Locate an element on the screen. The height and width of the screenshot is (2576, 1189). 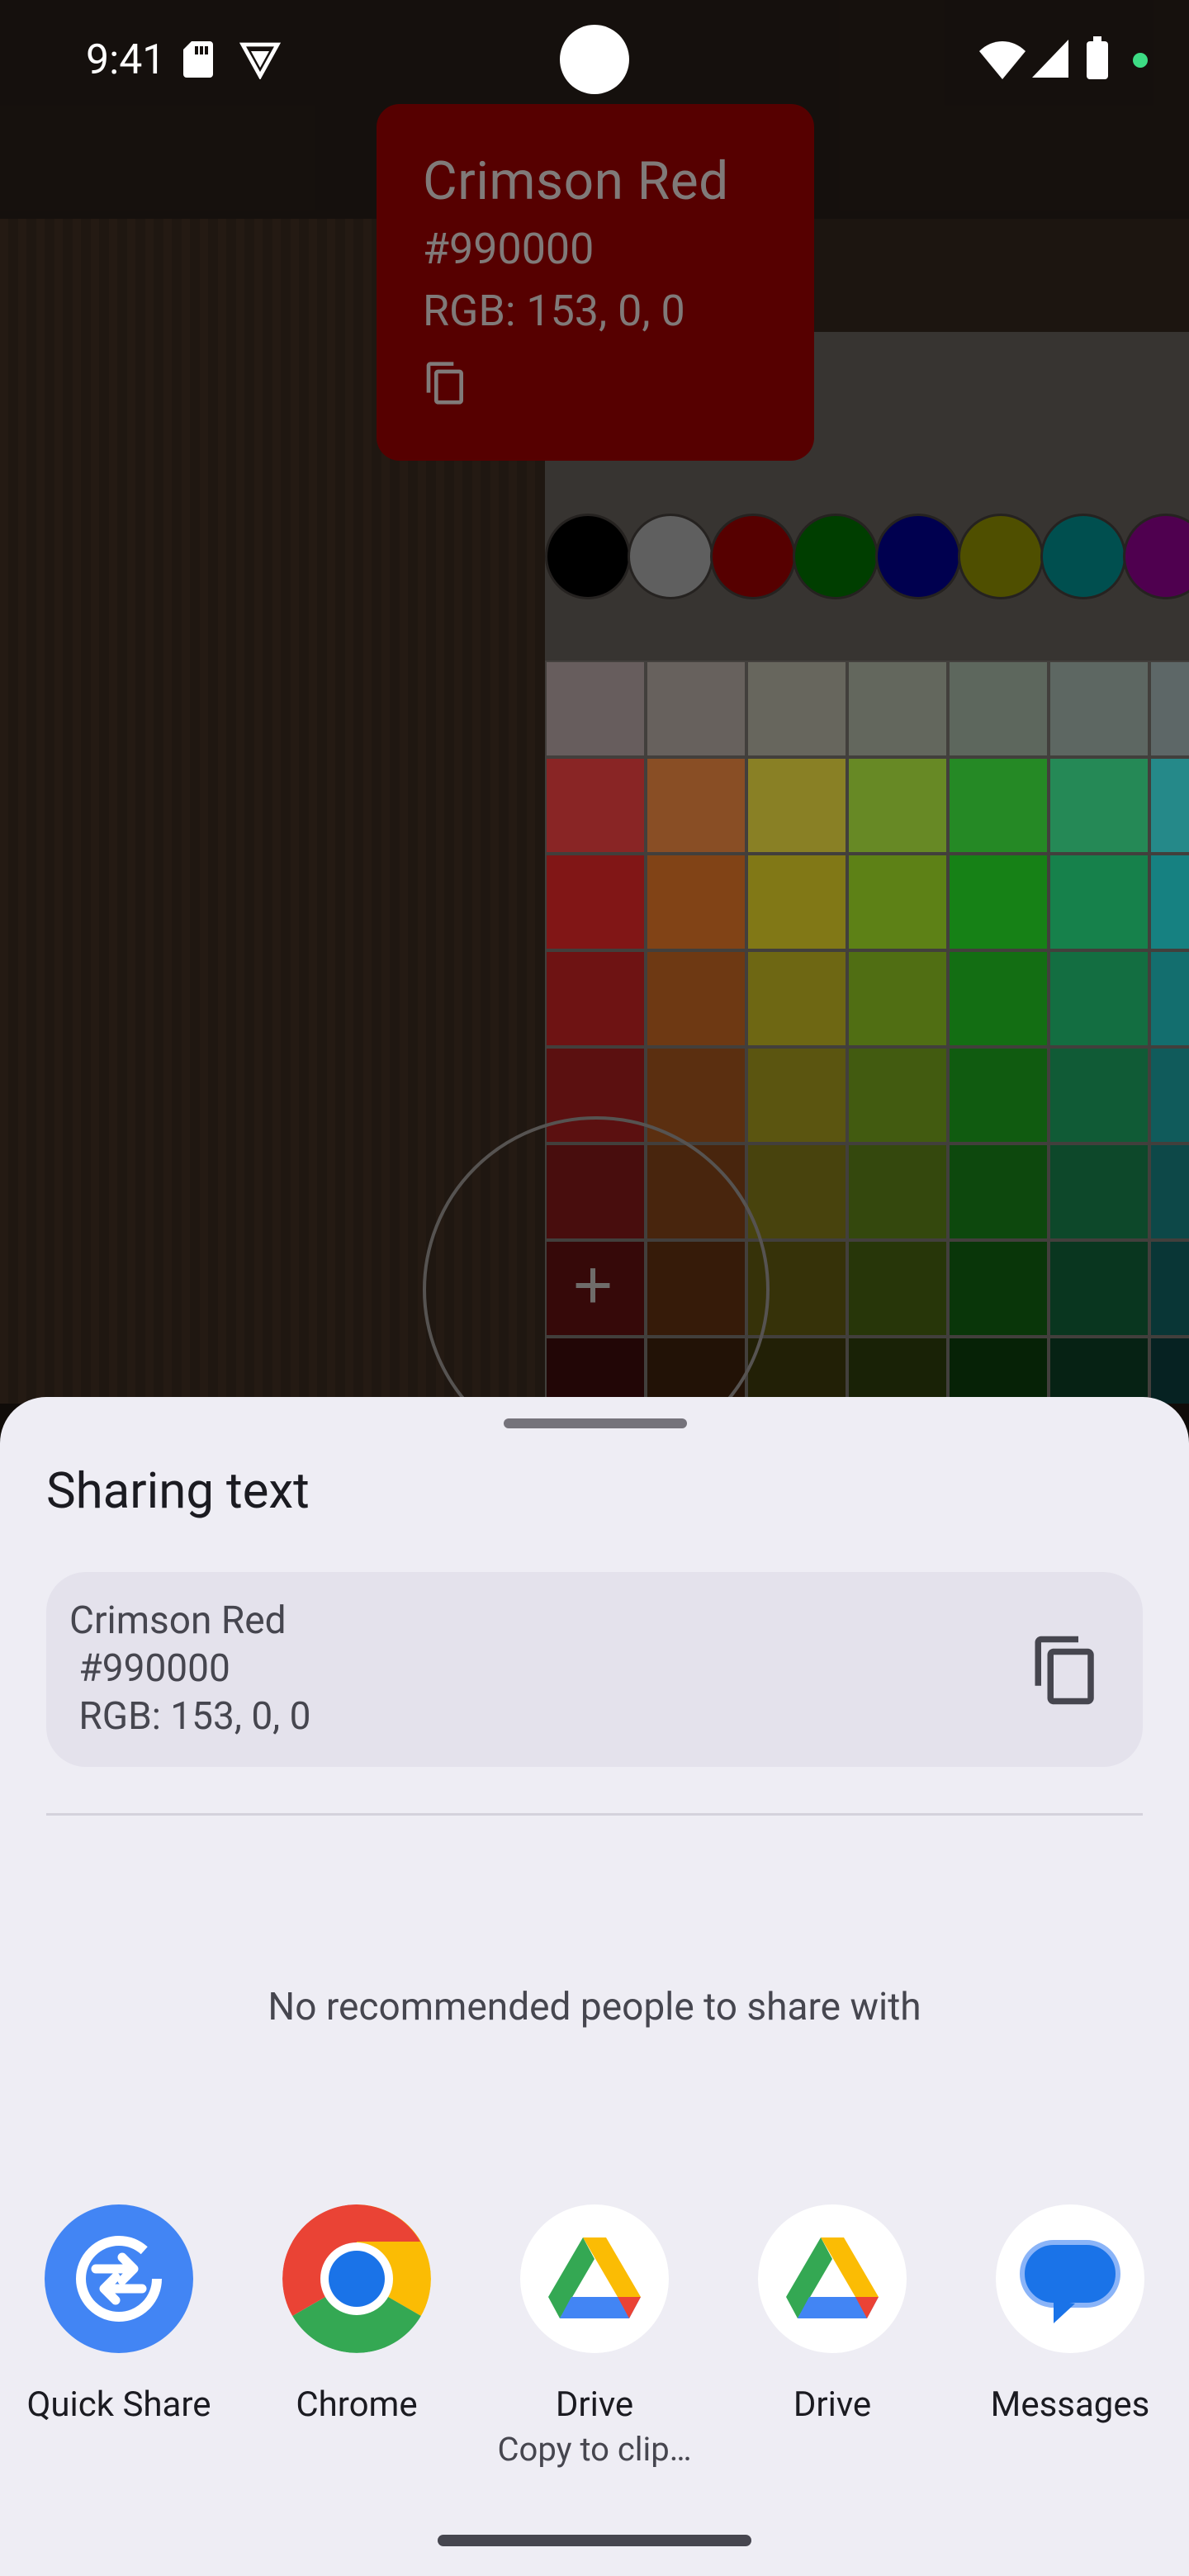
chrome-icon is located at coordinates (356, 2278).